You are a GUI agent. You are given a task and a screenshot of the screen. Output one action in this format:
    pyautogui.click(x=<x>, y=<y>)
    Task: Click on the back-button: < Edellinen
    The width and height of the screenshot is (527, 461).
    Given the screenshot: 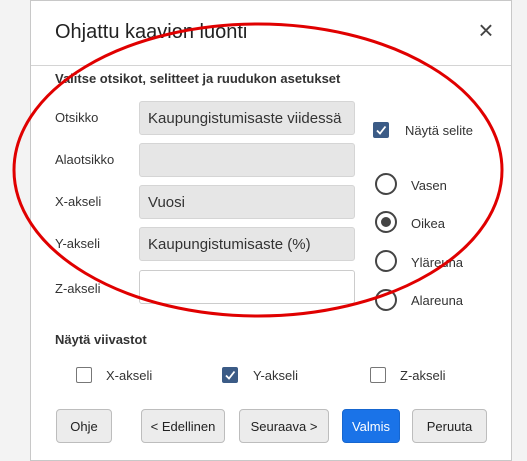 What is the action you would take?
    pyautogui.click(x=183, y=426)
    